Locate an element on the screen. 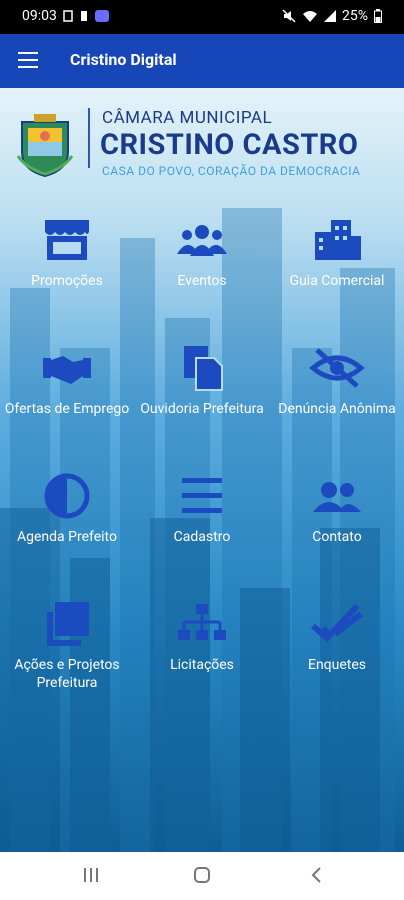 The height and width of the screenshot is (900, 404). tile-label: Contato is located at coordinates (337, 537).